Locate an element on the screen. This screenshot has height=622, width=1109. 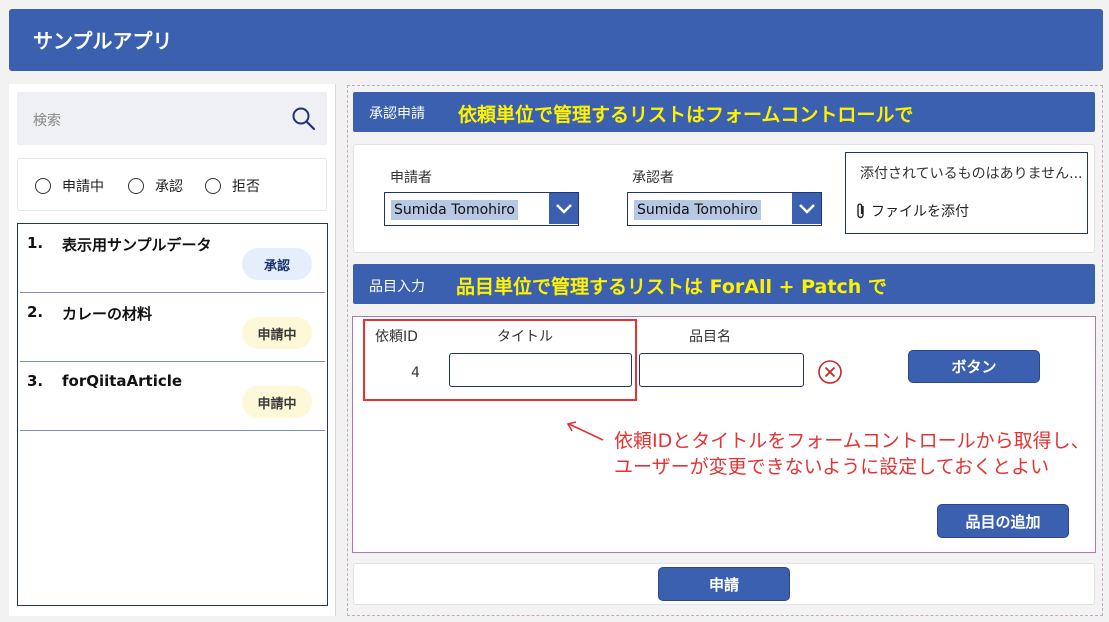
applicant-label: 申請者 is located at coordinates (411, 178).